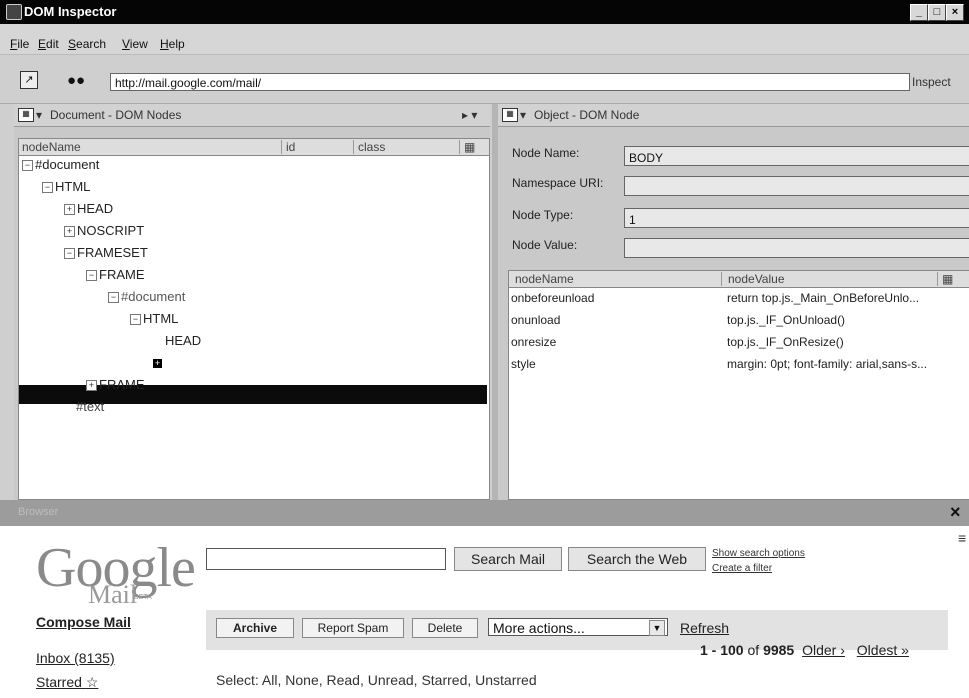 Image resolution: width=969 pixels, height=698 pixels. What do you see at coordinates (369, 147) in the screenshot?
I see `column-class: class` at bounding box center [369, 147].